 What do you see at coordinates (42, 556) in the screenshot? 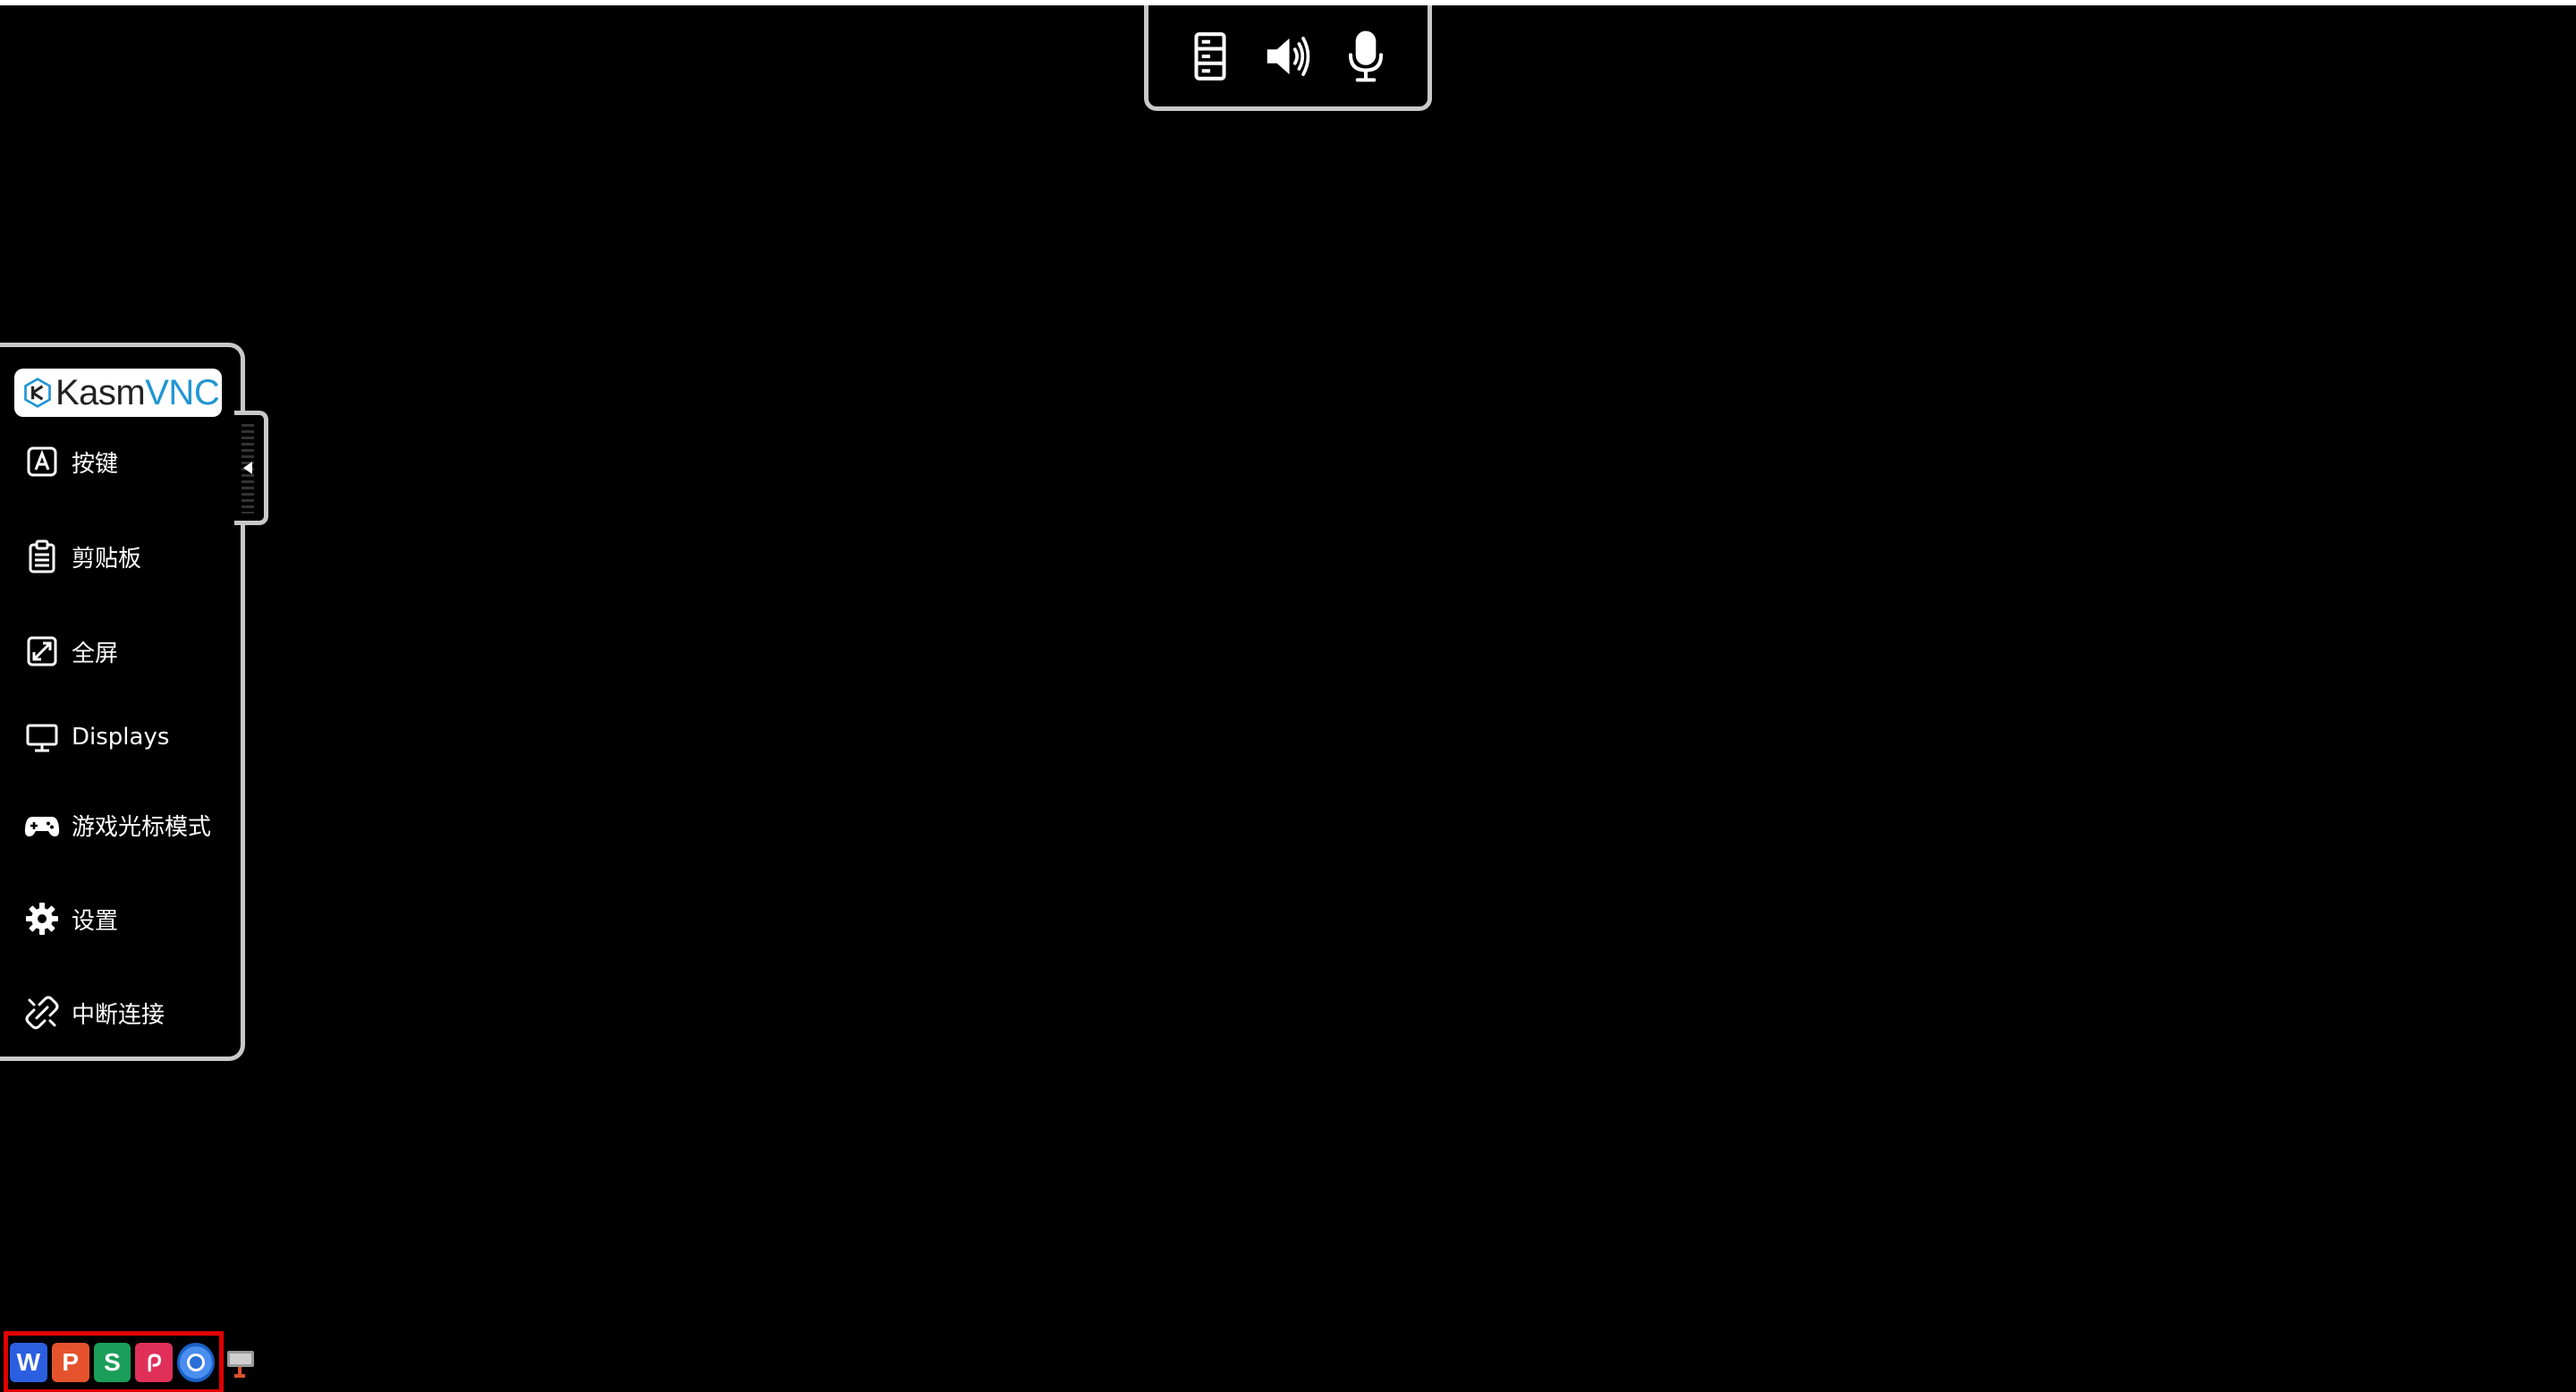
I see `clipboard-icon` at bounding box center [42, 556].